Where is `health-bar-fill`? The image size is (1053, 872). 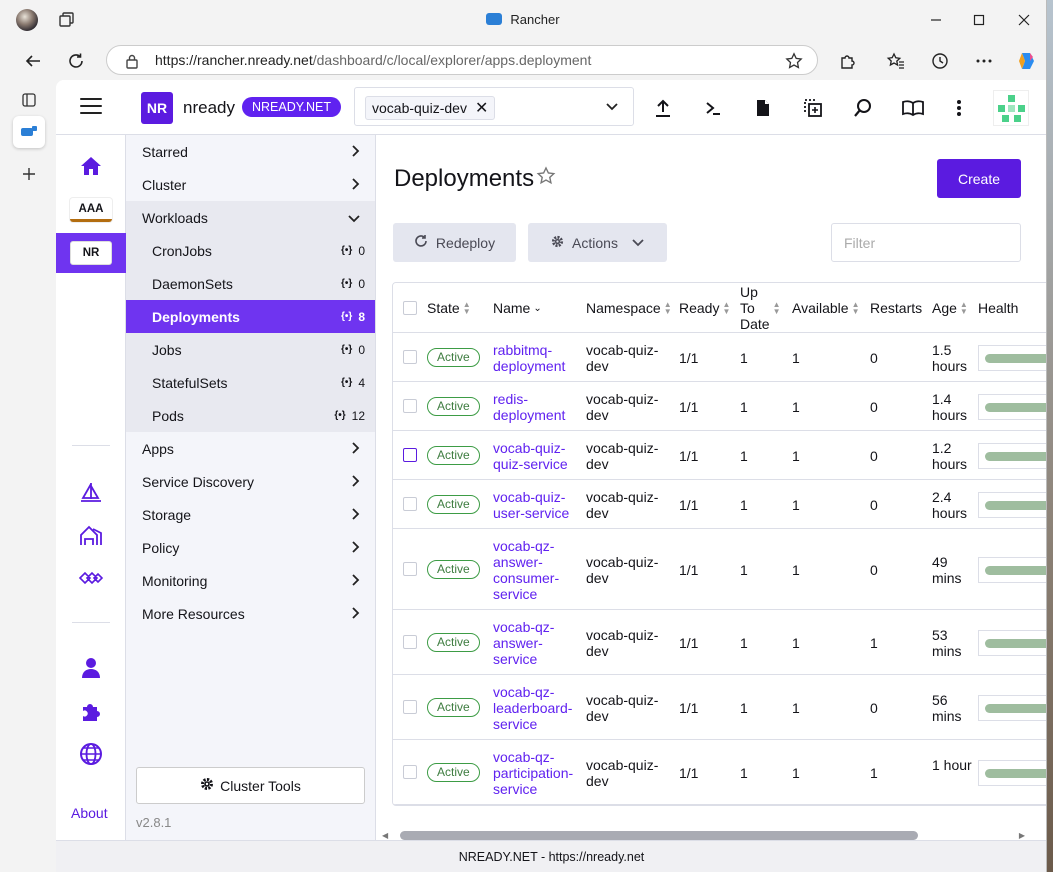 health-bar-fill is located at coordinates (1015, 358).